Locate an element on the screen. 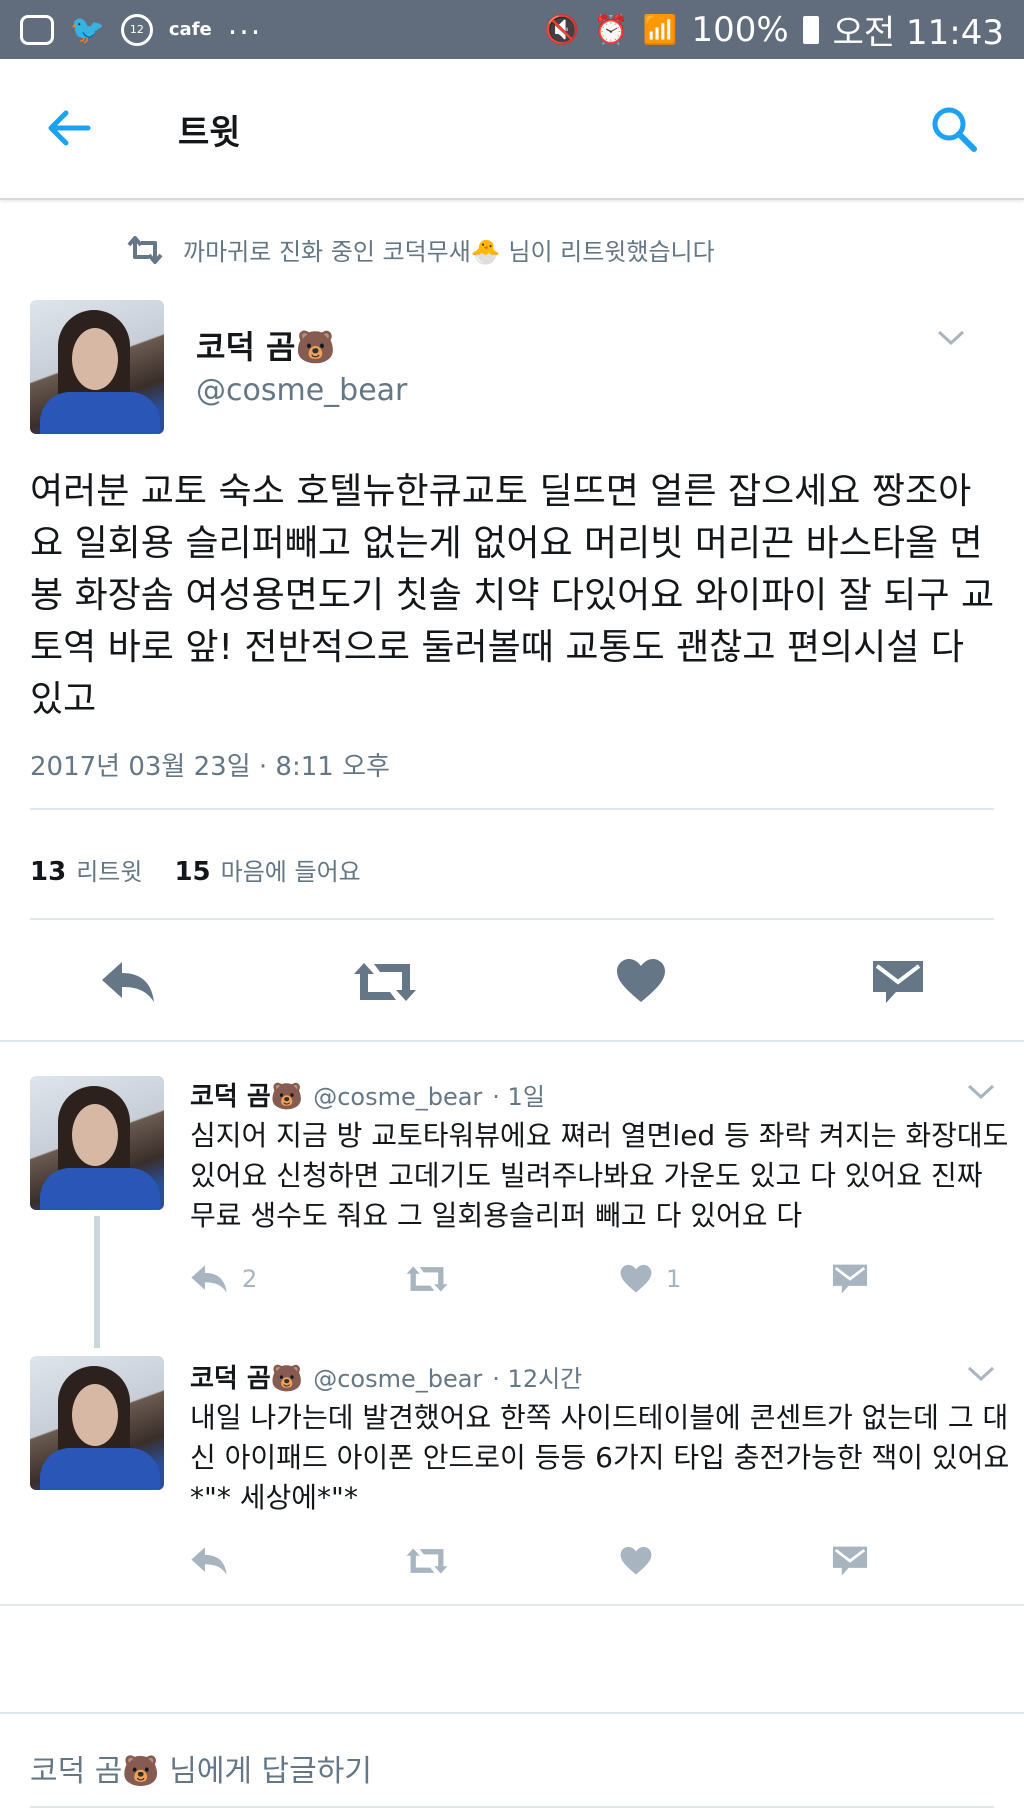  reply-header: 코덕 곰🐻 @cosme_bear · 12시간 is located at coordinates (386, 1376).